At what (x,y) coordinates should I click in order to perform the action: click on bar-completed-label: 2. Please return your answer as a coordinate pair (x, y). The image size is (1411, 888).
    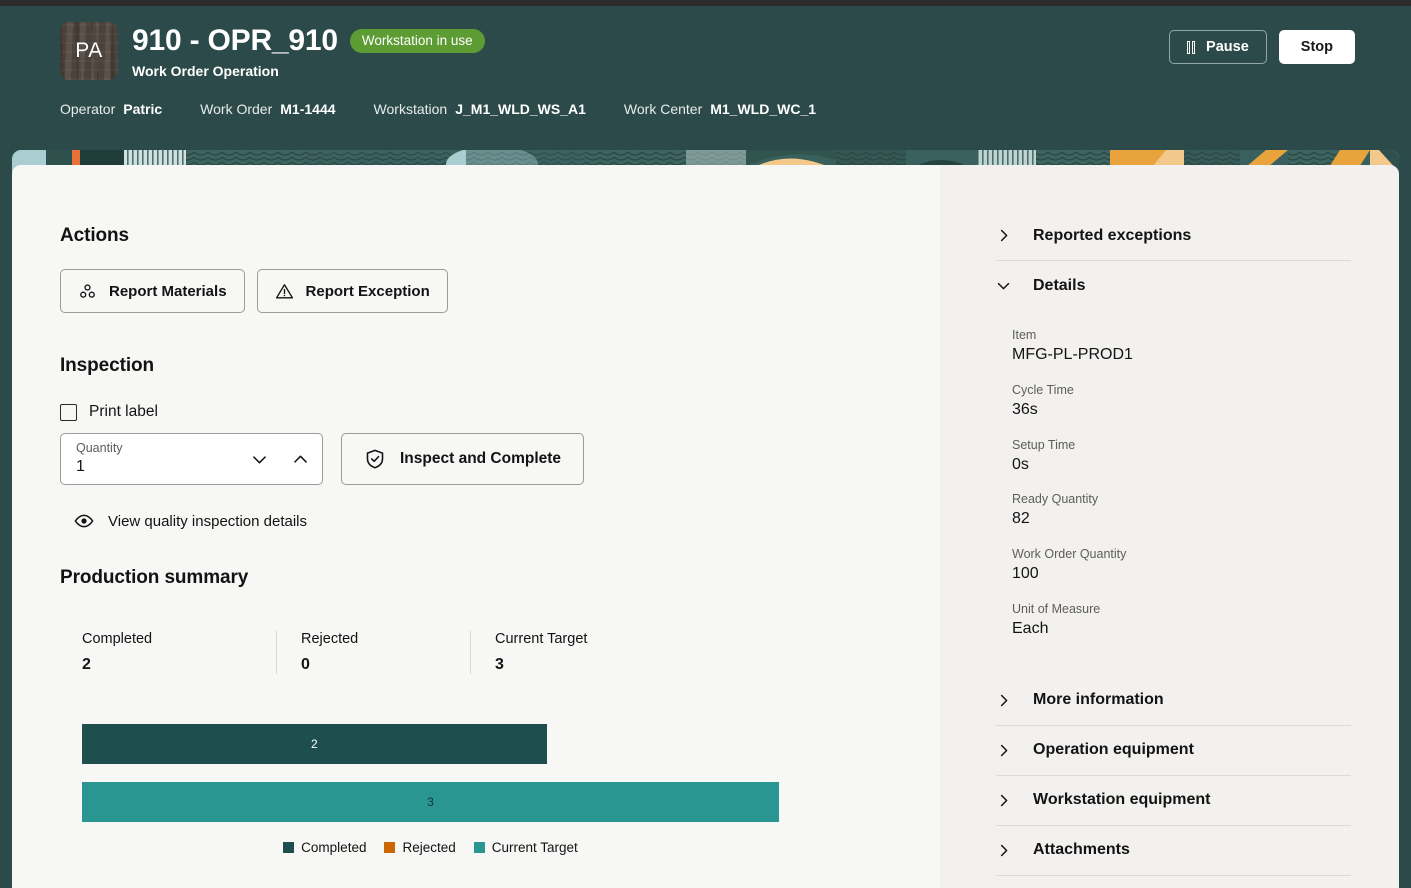
    Looking at the image, I should click on (314, 744).